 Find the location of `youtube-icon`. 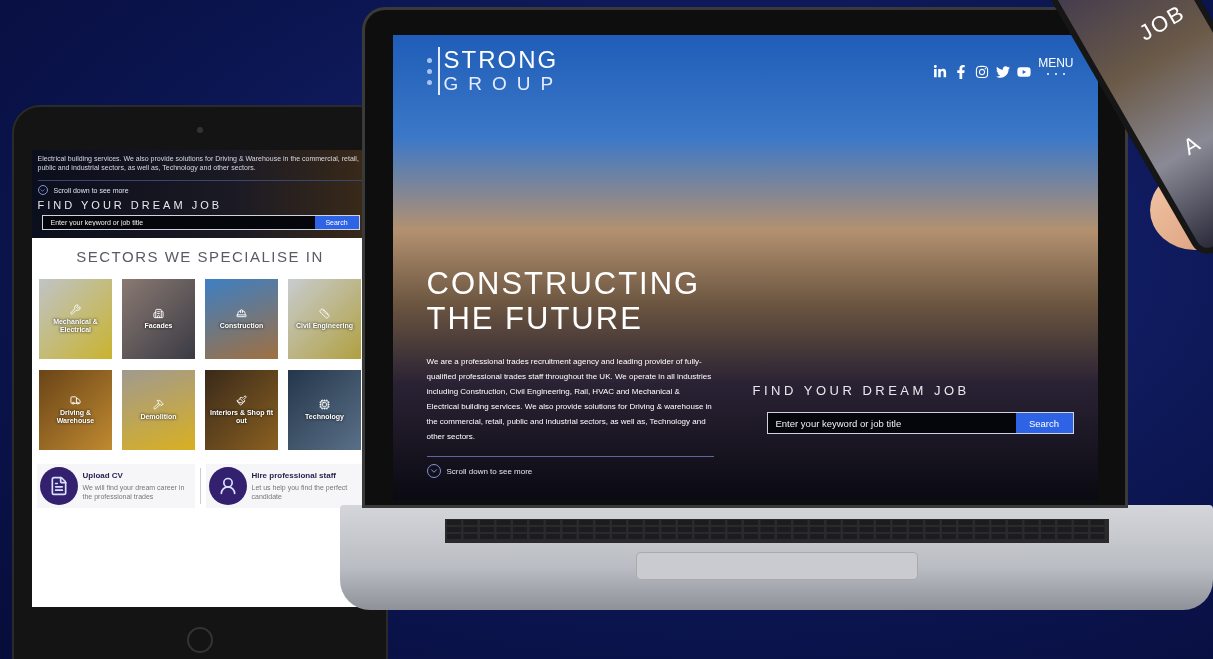

youtube-icon is located at coordinates (1024, 72).